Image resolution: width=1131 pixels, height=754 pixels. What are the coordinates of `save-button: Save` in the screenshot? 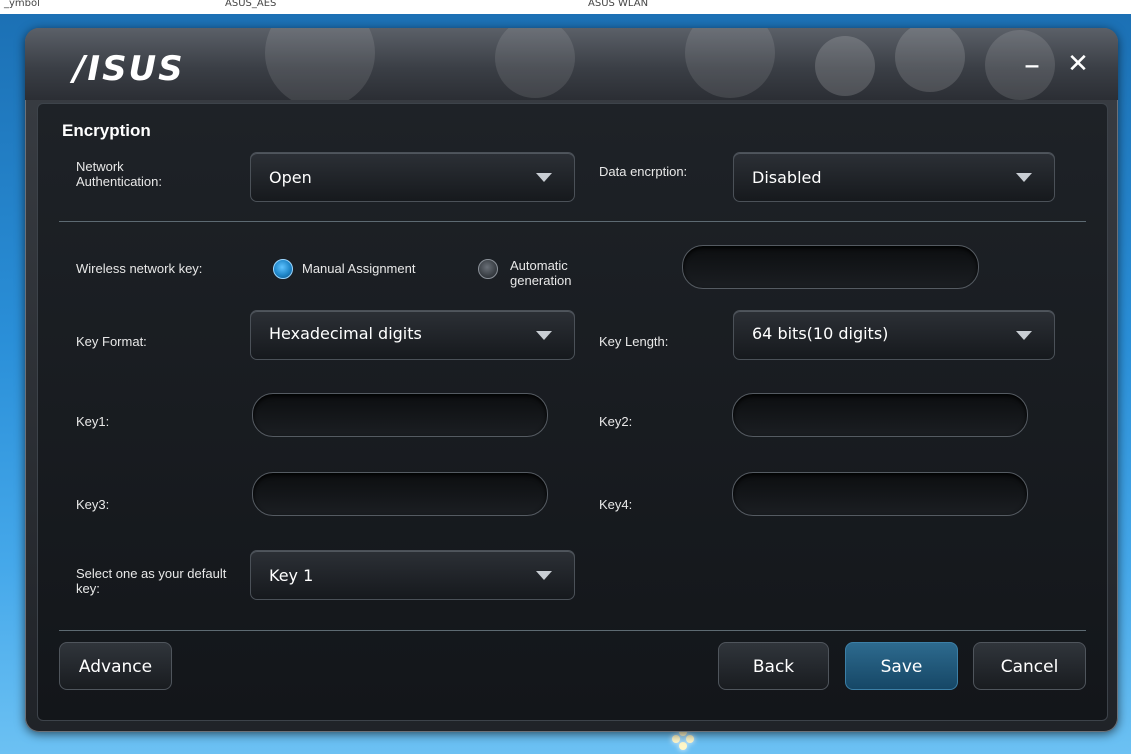 It's located at (901, 666).